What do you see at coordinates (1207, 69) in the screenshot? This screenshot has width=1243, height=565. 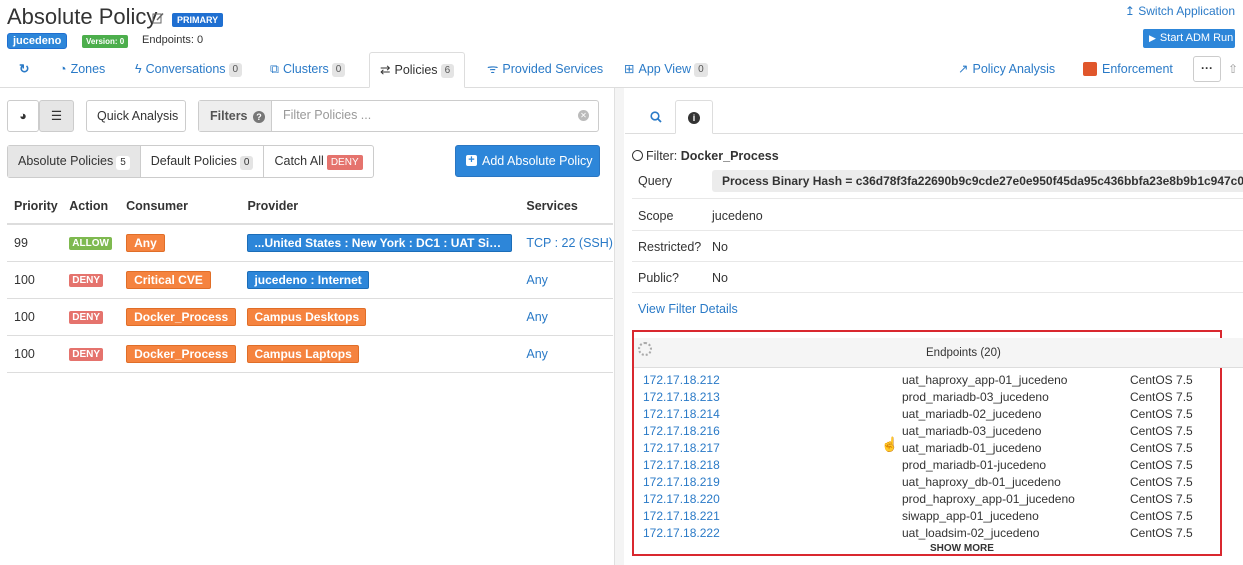 I see `more-options-button: ···` at bounding box center [1207, 69].